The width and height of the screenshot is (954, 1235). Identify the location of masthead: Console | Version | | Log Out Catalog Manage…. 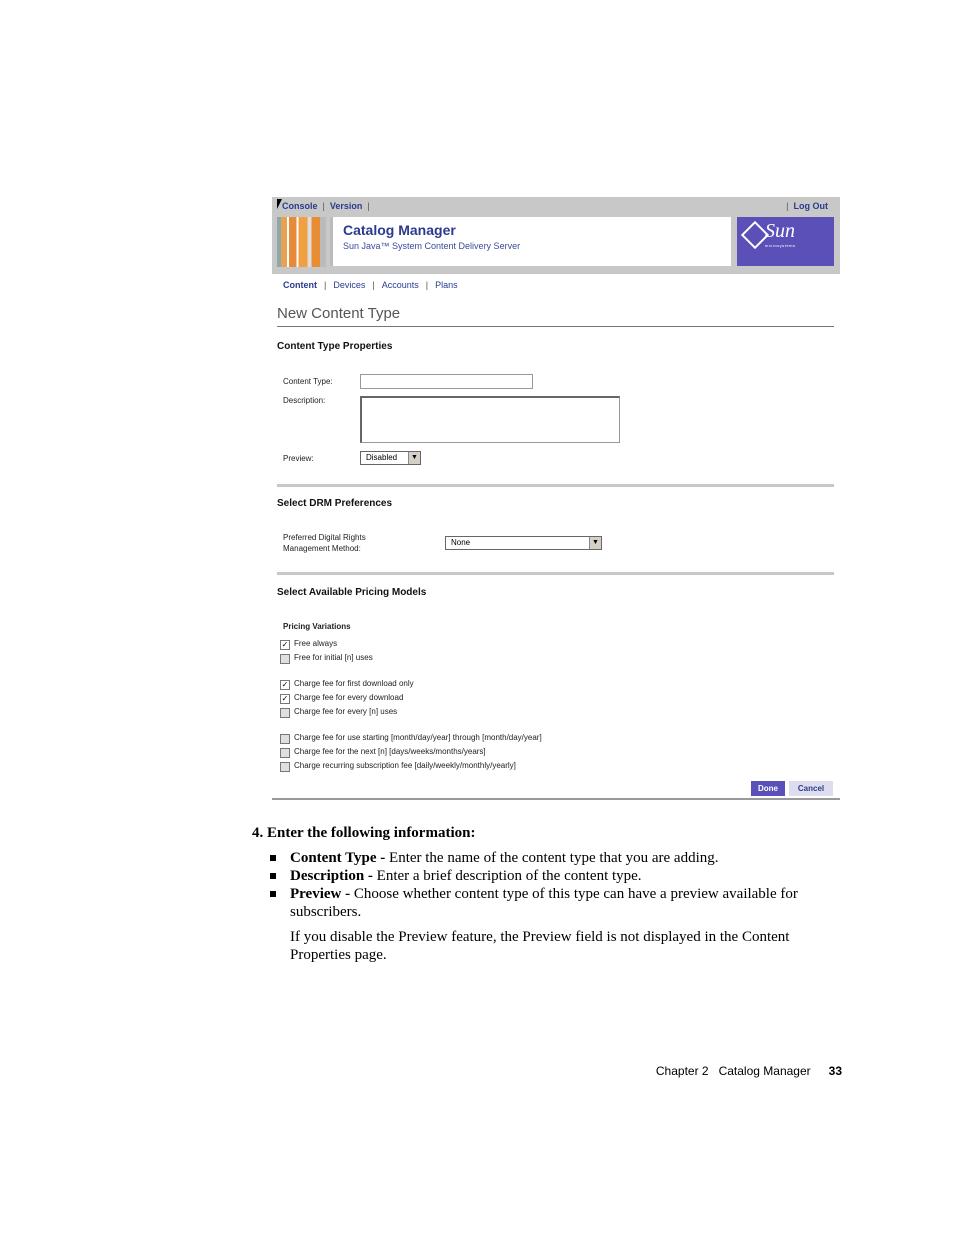
(556, 235).